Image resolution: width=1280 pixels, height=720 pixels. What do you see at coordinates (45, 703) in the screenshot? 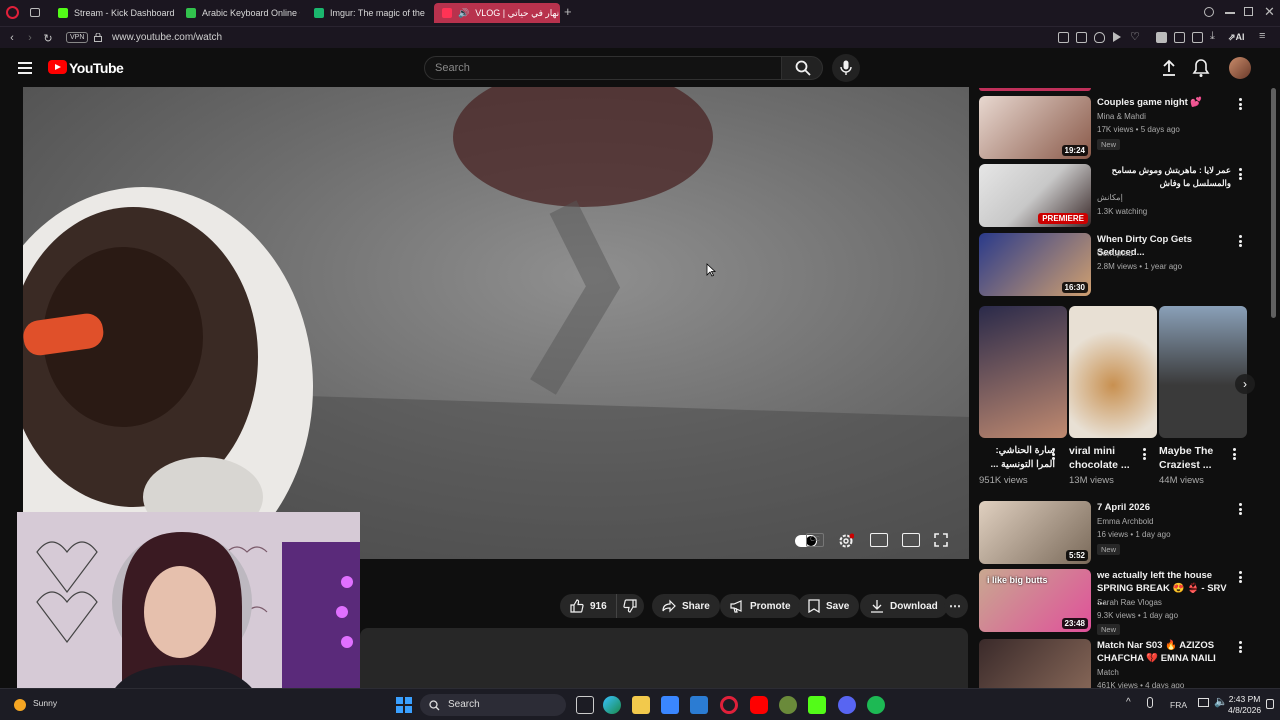
I see `weather-label: Sunny` at bounding box center [45, 703].